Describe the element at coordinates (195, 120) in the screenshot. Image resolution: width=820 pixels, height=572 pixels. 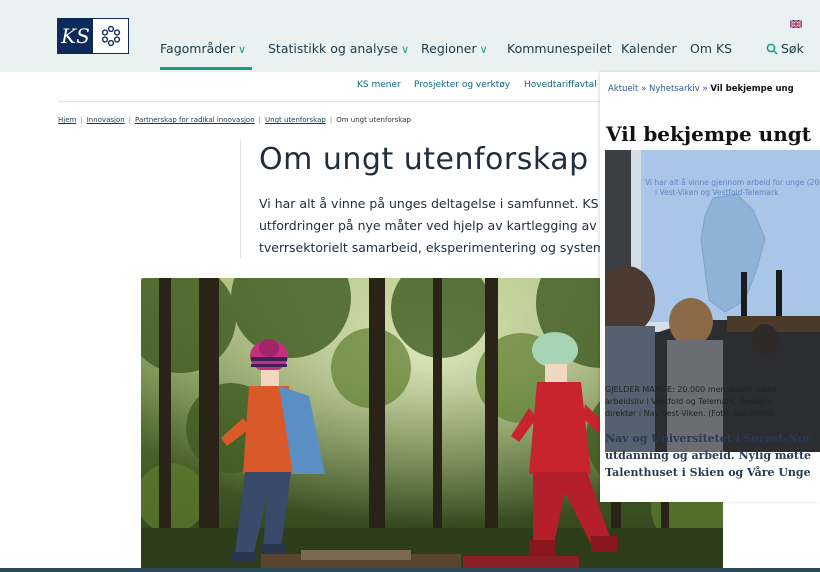
I see `breadcrumb-partnerskap: Partnerskap for radikal innovasjon` at that location.